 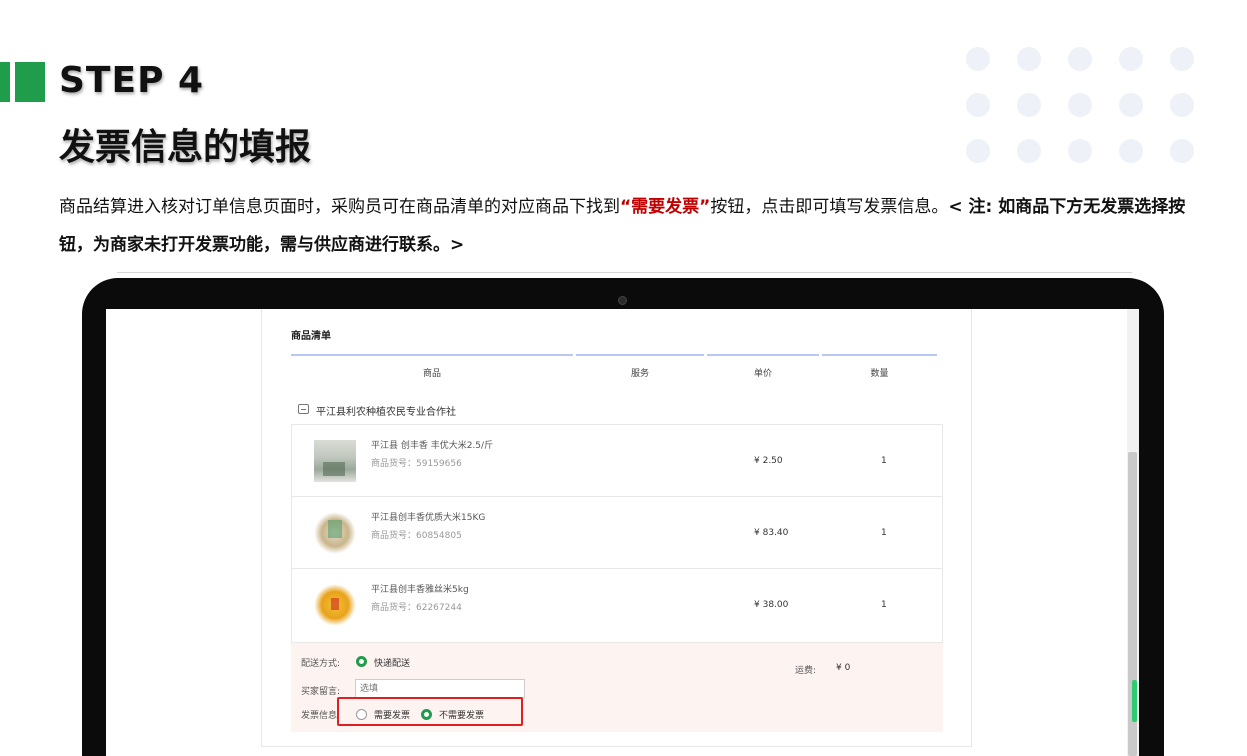 What do you see at coordinates (763, 355) in the screenshot?
I see `column-line-price` at bounding box center [763, 355].